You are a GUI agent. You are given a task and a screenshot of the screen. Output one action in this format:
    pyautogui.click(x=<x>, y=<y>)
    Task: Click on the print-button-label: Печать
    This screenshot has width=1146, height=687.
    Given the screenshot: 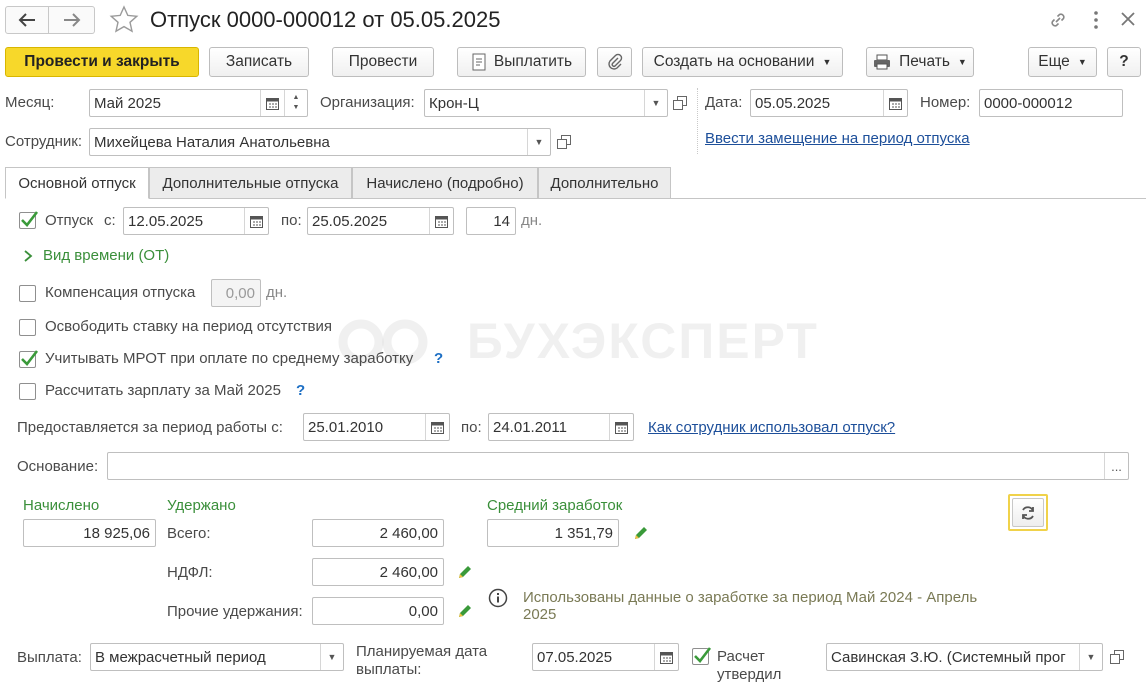 What is the action you would take?
    pyautogui.click(x=924, y=61)
    